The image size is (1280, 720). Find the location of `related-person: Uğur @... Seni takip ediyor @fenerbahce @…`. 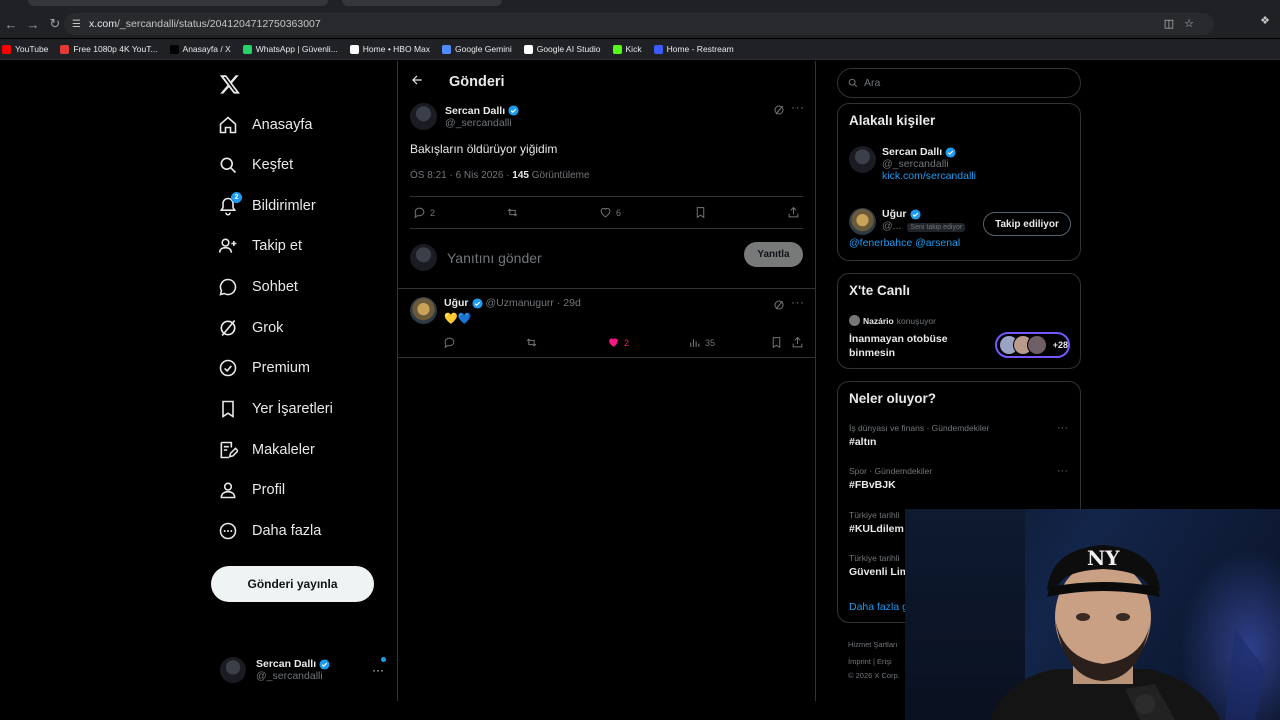

related-person: Uğur @... Seni takip ediyor @fenerbahce @… is located at coordinates (907, 228).